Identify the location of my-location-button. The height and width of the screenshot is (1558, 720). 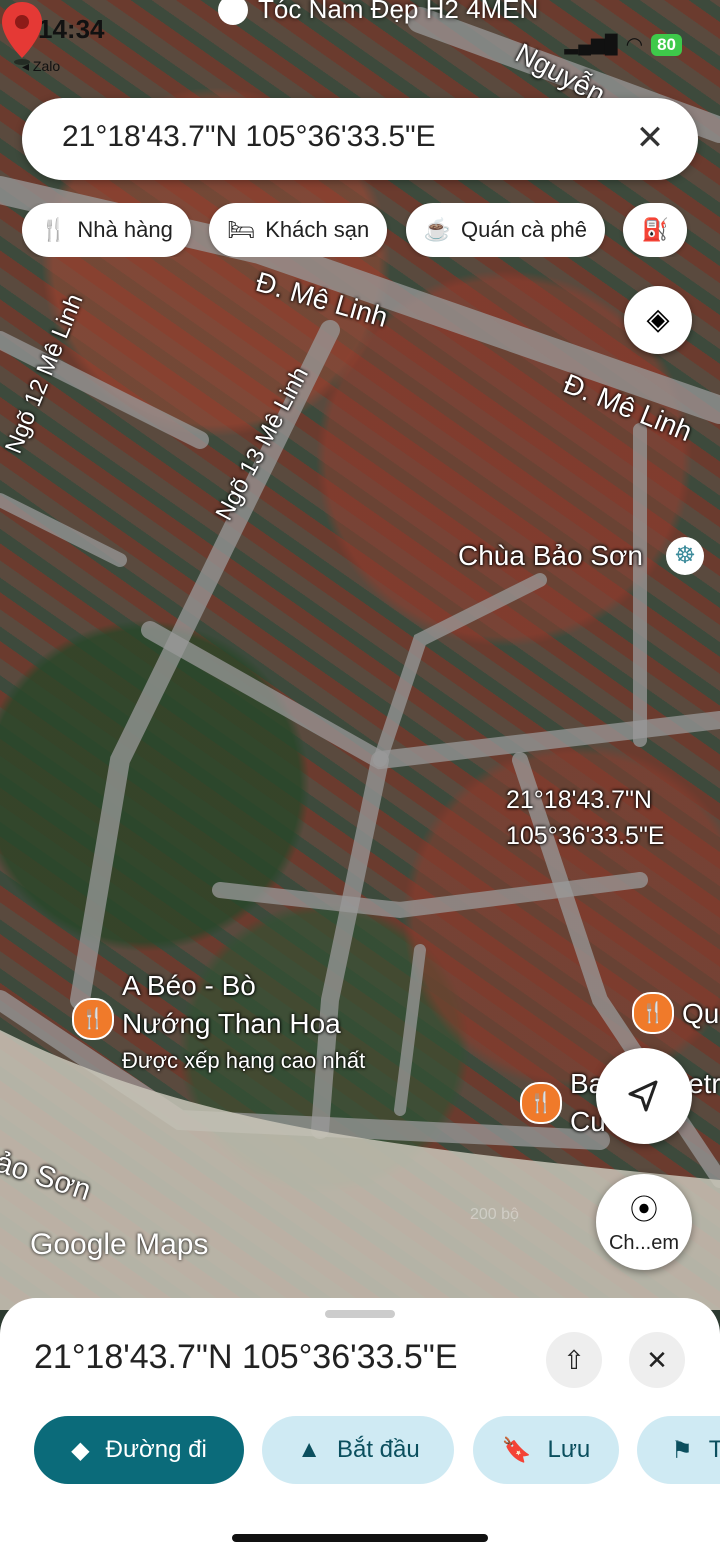
(644, 1096).